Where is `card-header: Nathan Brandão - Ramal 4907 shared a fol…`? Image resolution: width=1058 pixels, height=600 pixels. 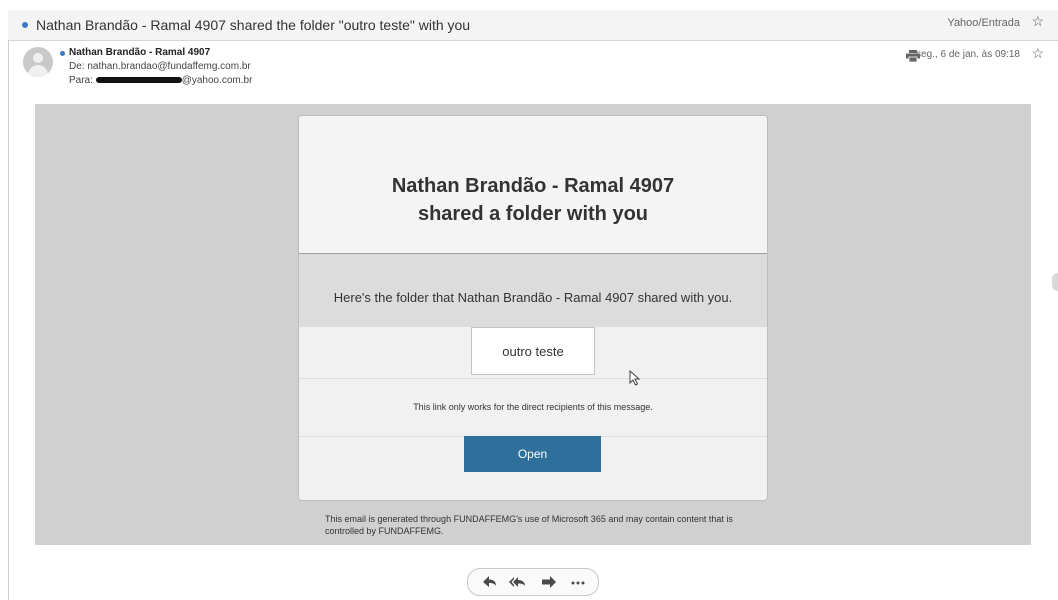 card-header: Nathan Brandão - Ramal 4907 shared a fol… is located at coordinates (533, 185).